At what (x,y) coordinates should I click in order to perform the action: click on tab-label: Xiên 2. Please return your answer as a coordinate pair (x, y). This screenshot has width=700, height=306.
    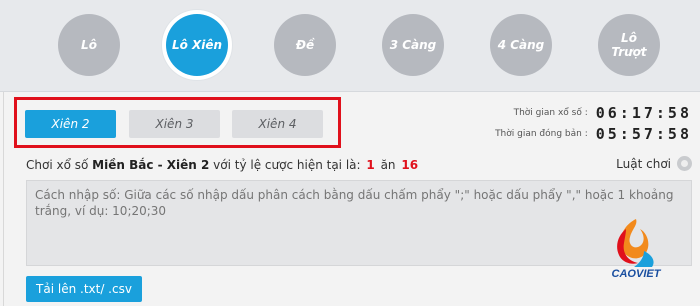
    Looking at the image, I should click on (70, 124).